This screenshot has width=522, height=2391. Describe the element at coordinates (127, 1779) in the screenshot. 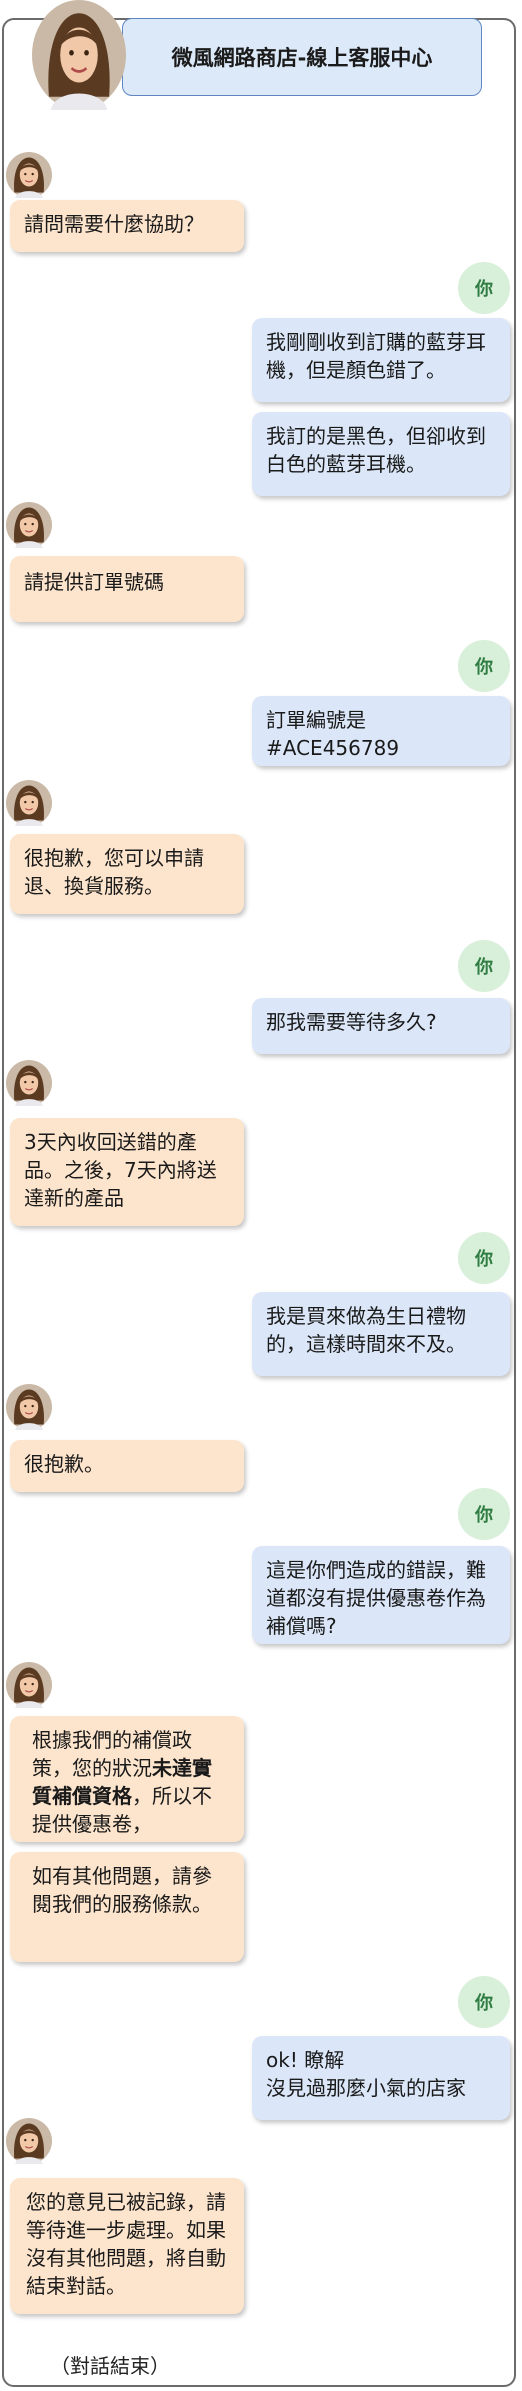

I see `agent-message: 根據我們的補償政策，您的狀況未達實質補償資格，所以不提供優惠卷，` at that location.